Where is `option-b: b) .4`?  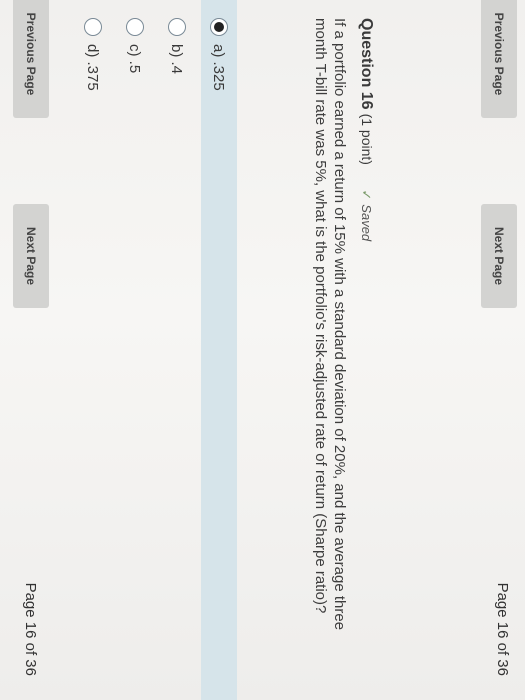
option-b: b) .4 is located at coordinates (177, 350).